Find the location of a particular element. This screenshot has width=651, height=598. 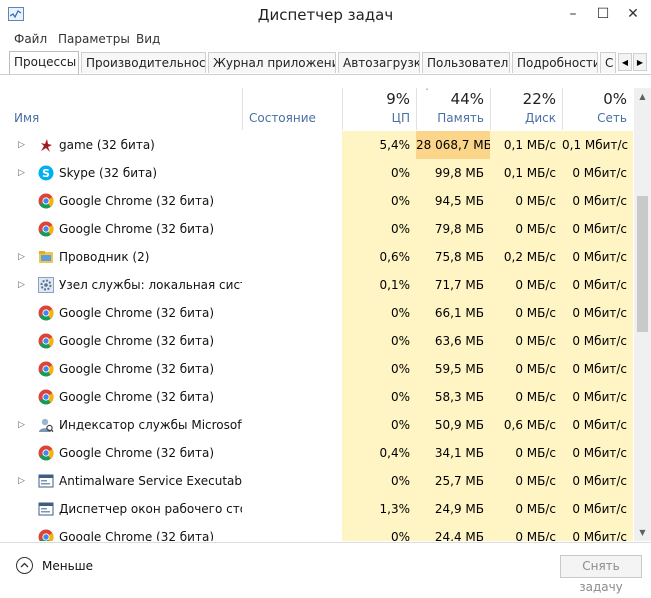

column-cpu: 9% ЦП is located at coordinates (379, 109).